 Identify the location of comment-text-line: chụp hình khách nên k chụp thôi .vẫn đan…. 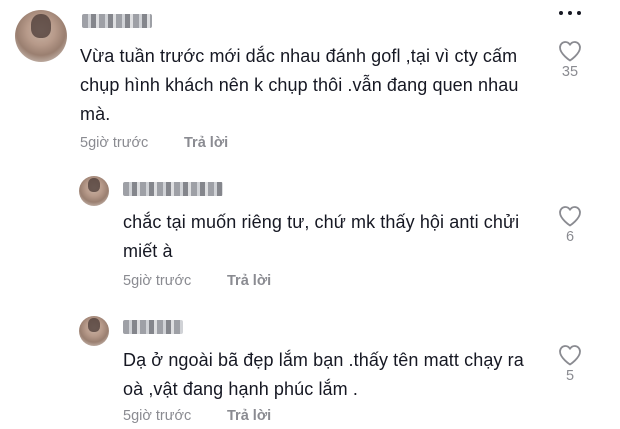
(299, 85).